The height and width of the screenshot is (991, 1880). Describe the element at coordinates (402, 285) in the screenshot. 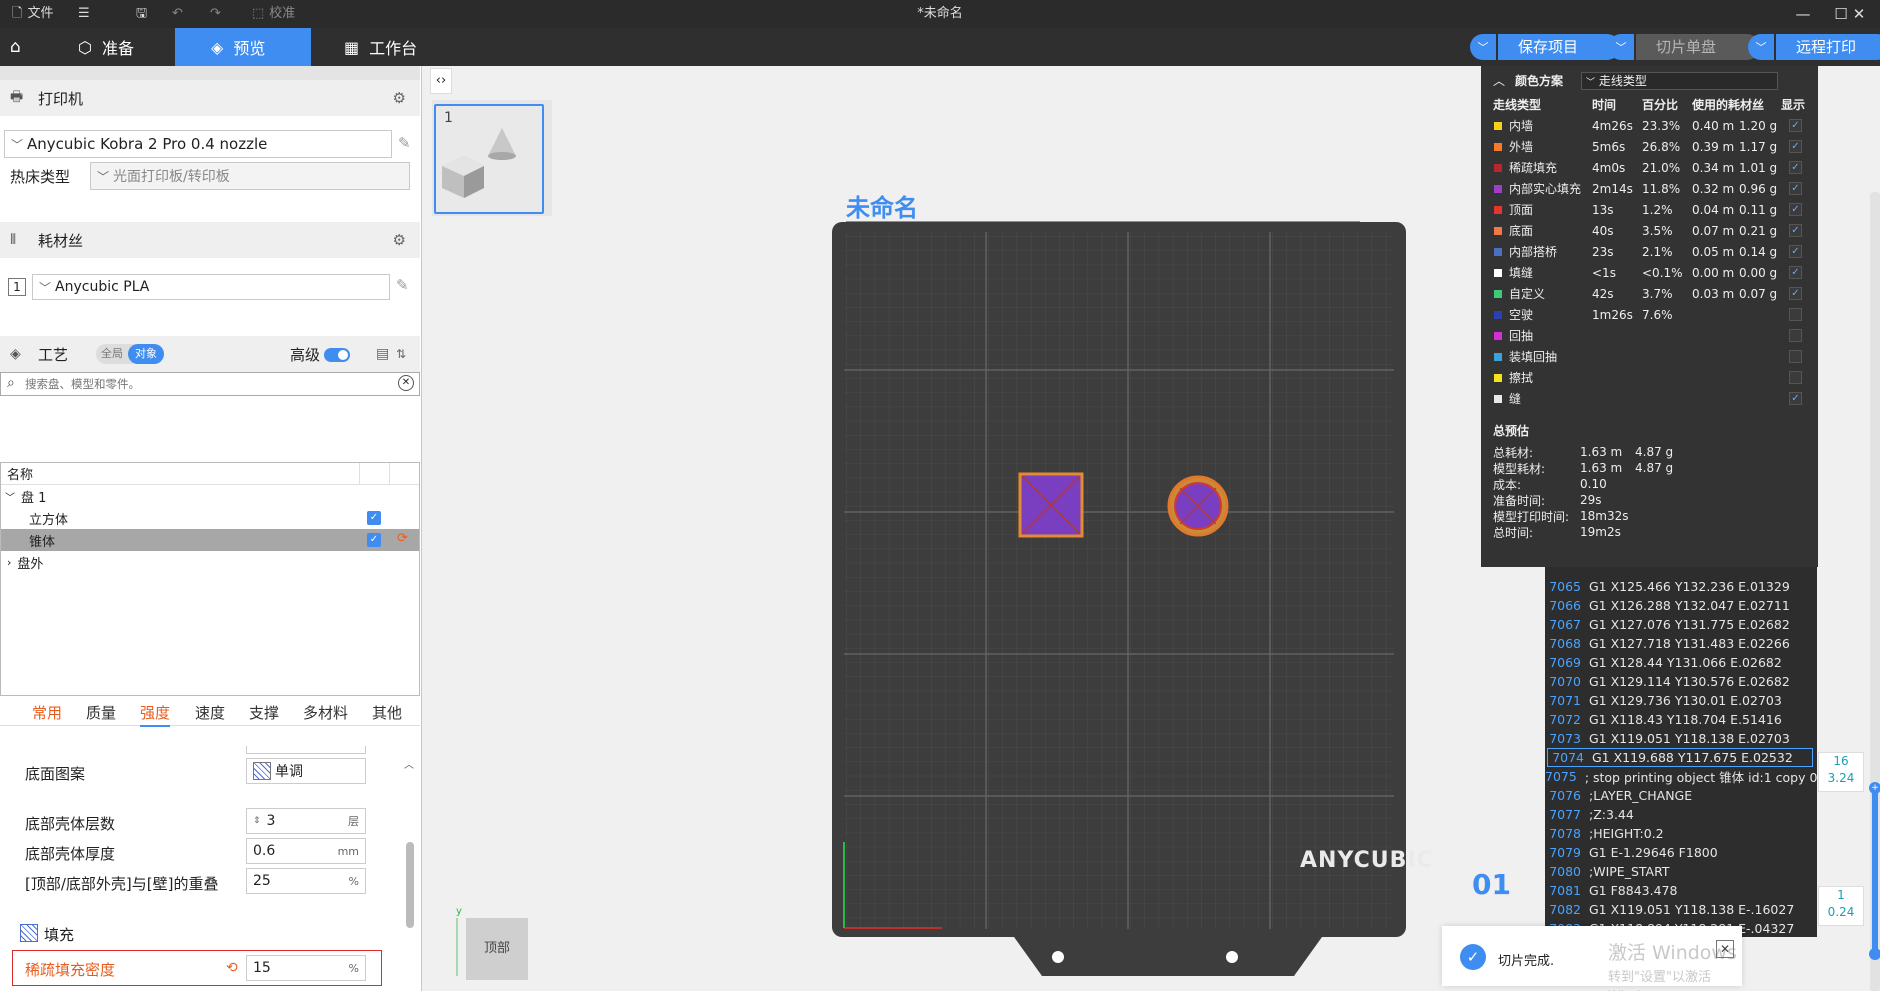

I see `edit-filament-icon: ✎` at that location.